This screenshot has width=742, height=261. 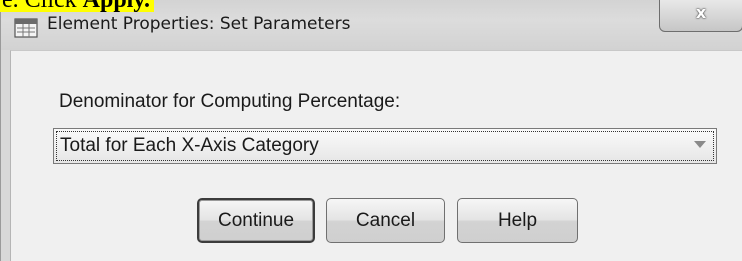 I want to click on denominator-label: Denominator for Computing Percentage:, so click(x=230, y=101).